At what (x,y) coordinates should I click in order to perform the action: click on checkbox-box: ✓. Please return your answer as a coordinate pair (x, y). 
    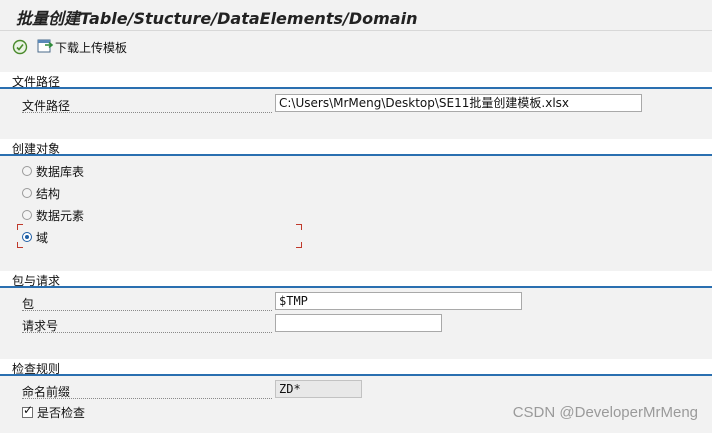
    Looking at the image, I should click on (28, 410).